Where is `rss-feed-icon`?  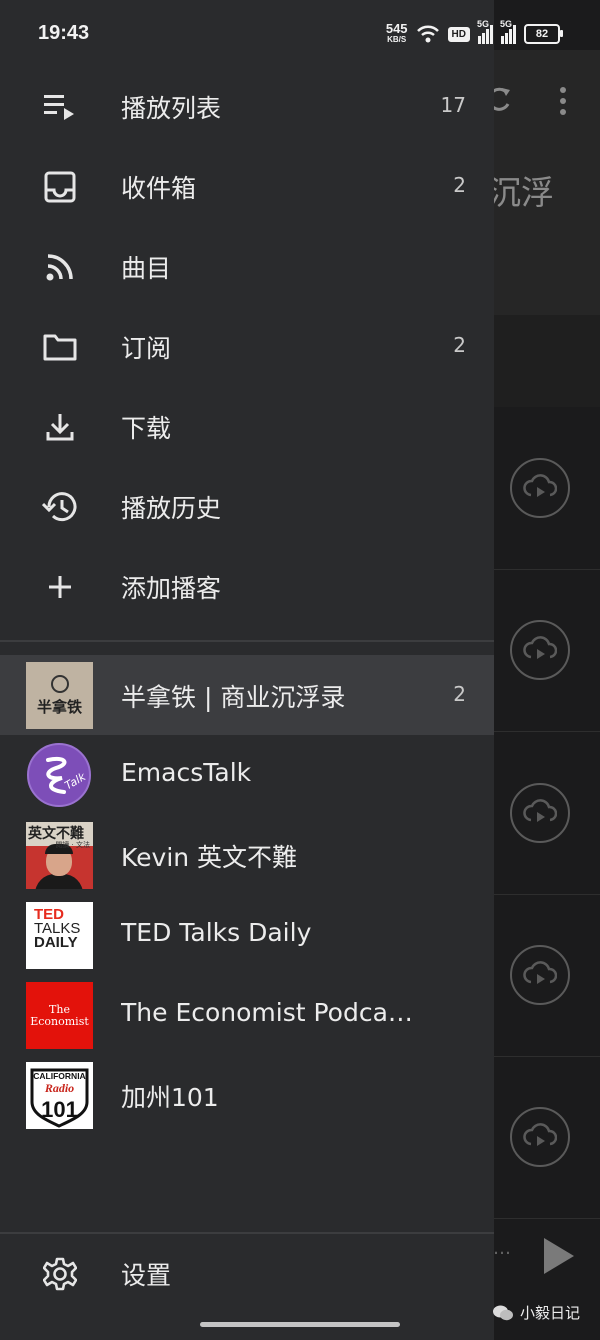
rss-feed-icon is located at coordinates (60, 267).